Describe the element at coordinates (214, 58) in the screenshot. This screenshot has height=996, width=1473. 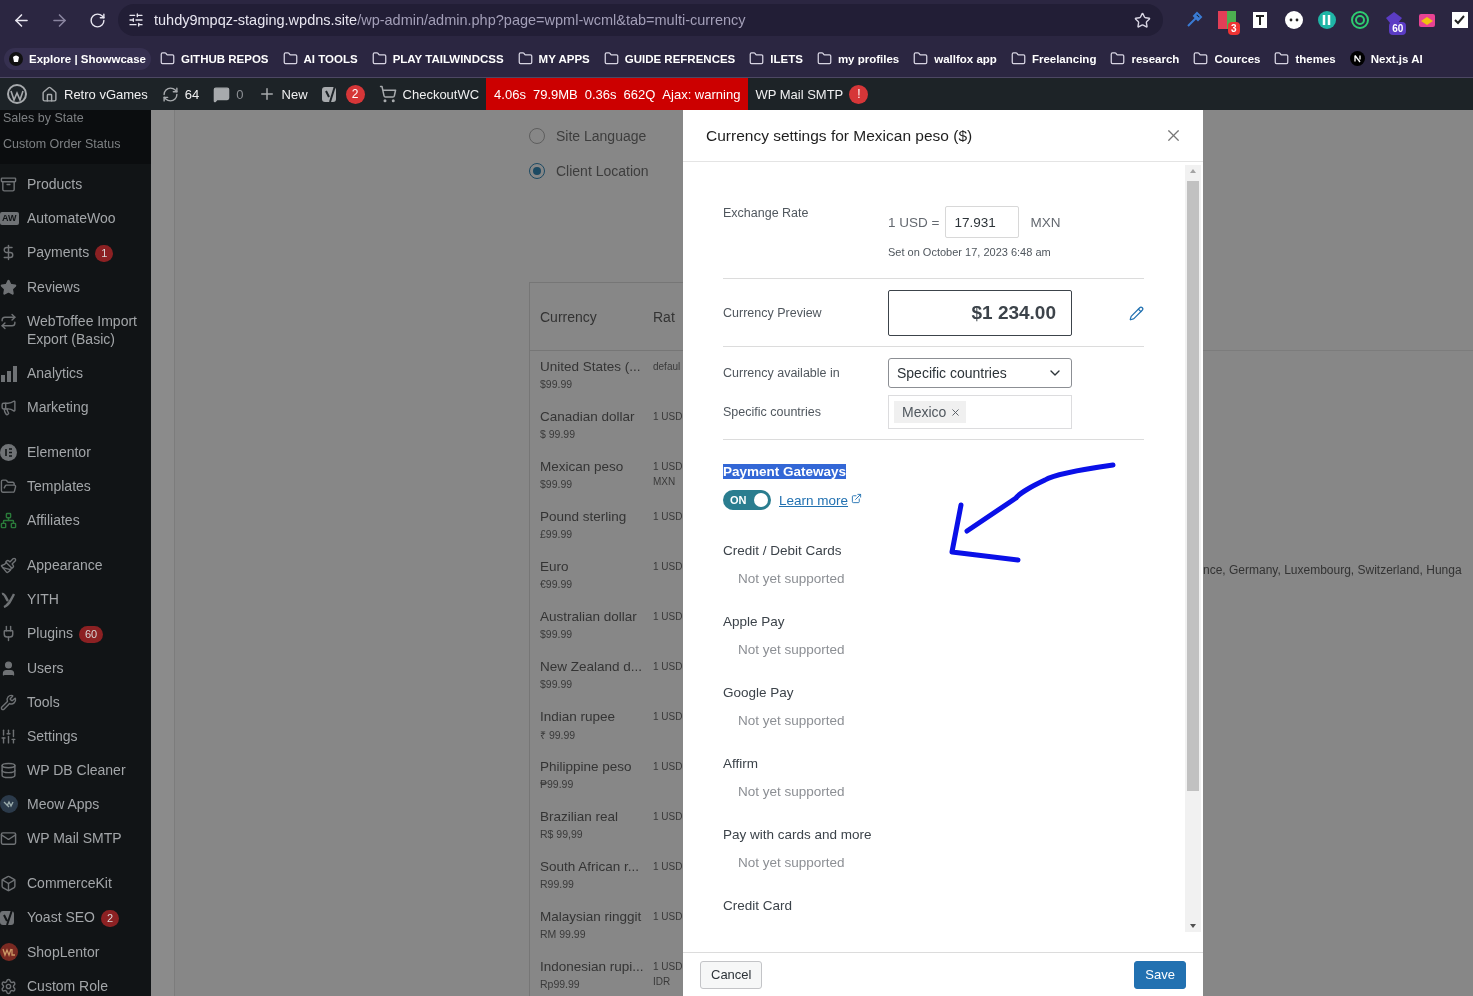
I see `bookmark-item: GITHUB REPOS` at that location.